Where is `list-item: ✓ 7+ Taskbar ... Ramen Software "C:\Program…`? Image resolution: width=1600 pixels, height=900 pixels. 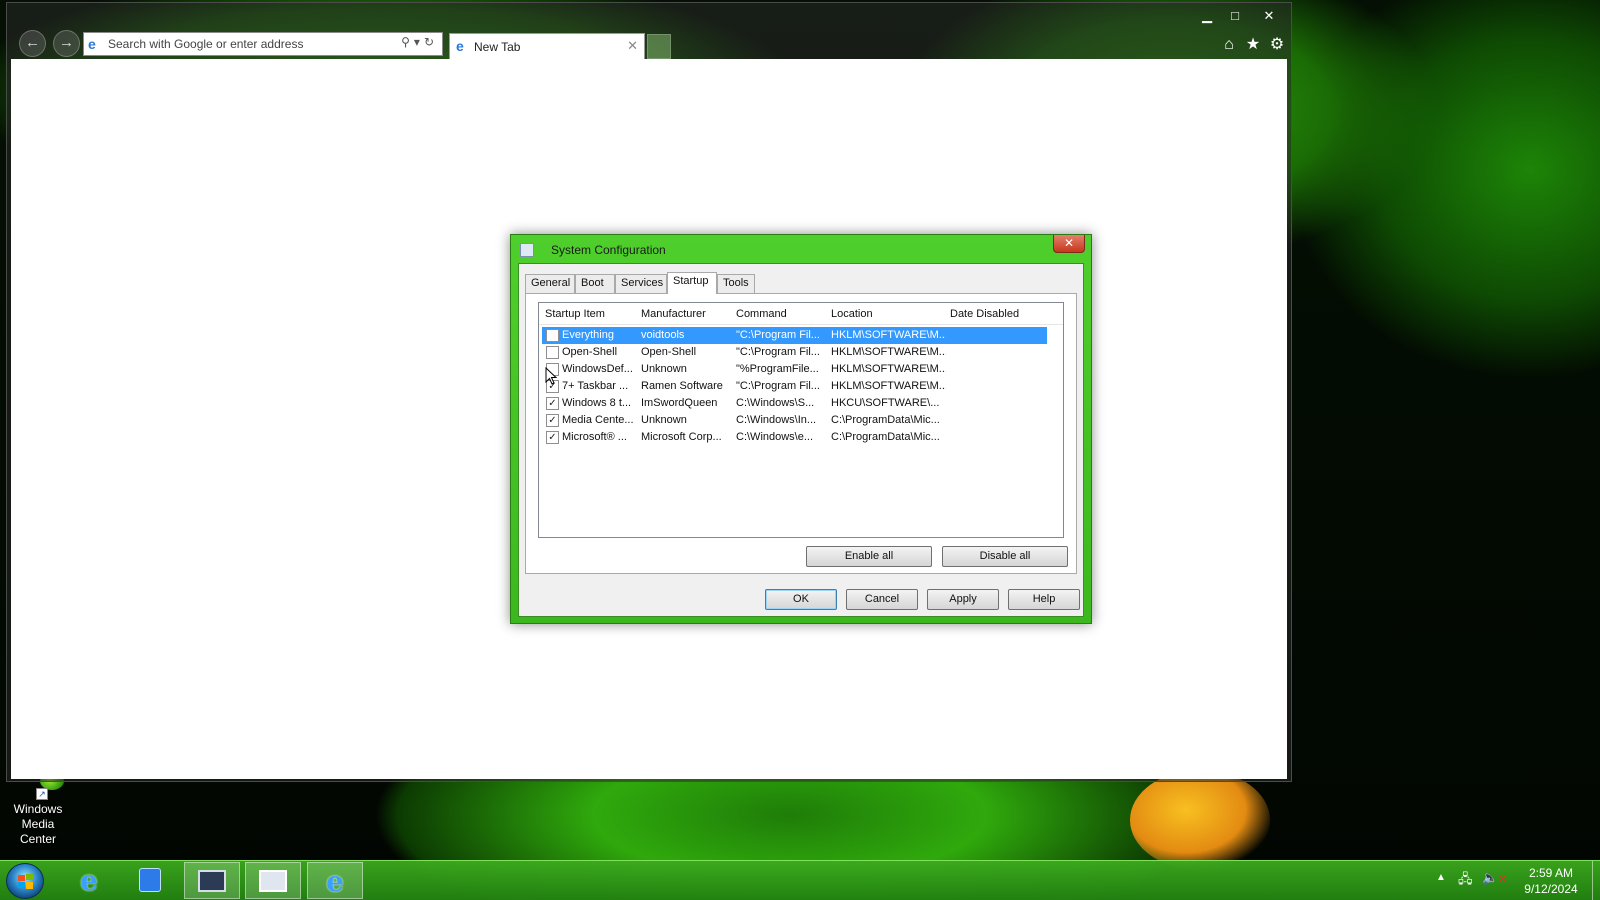
list-item: ✓ 7+ Taskbar ... Ramen Software "C:\Program… is located at coordinates (794, 386).